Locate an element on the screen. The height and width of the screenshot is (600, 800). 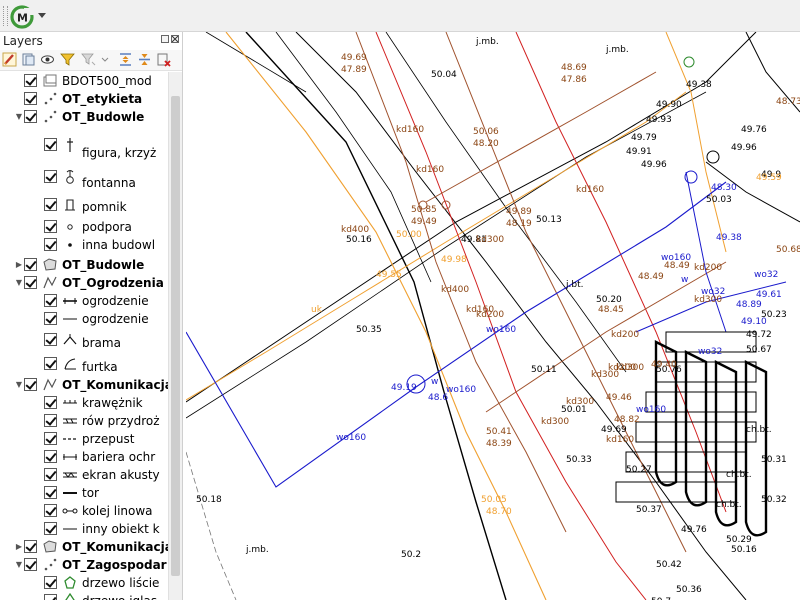
layer-tree-scrollbar is located at coordinates (175, 336).